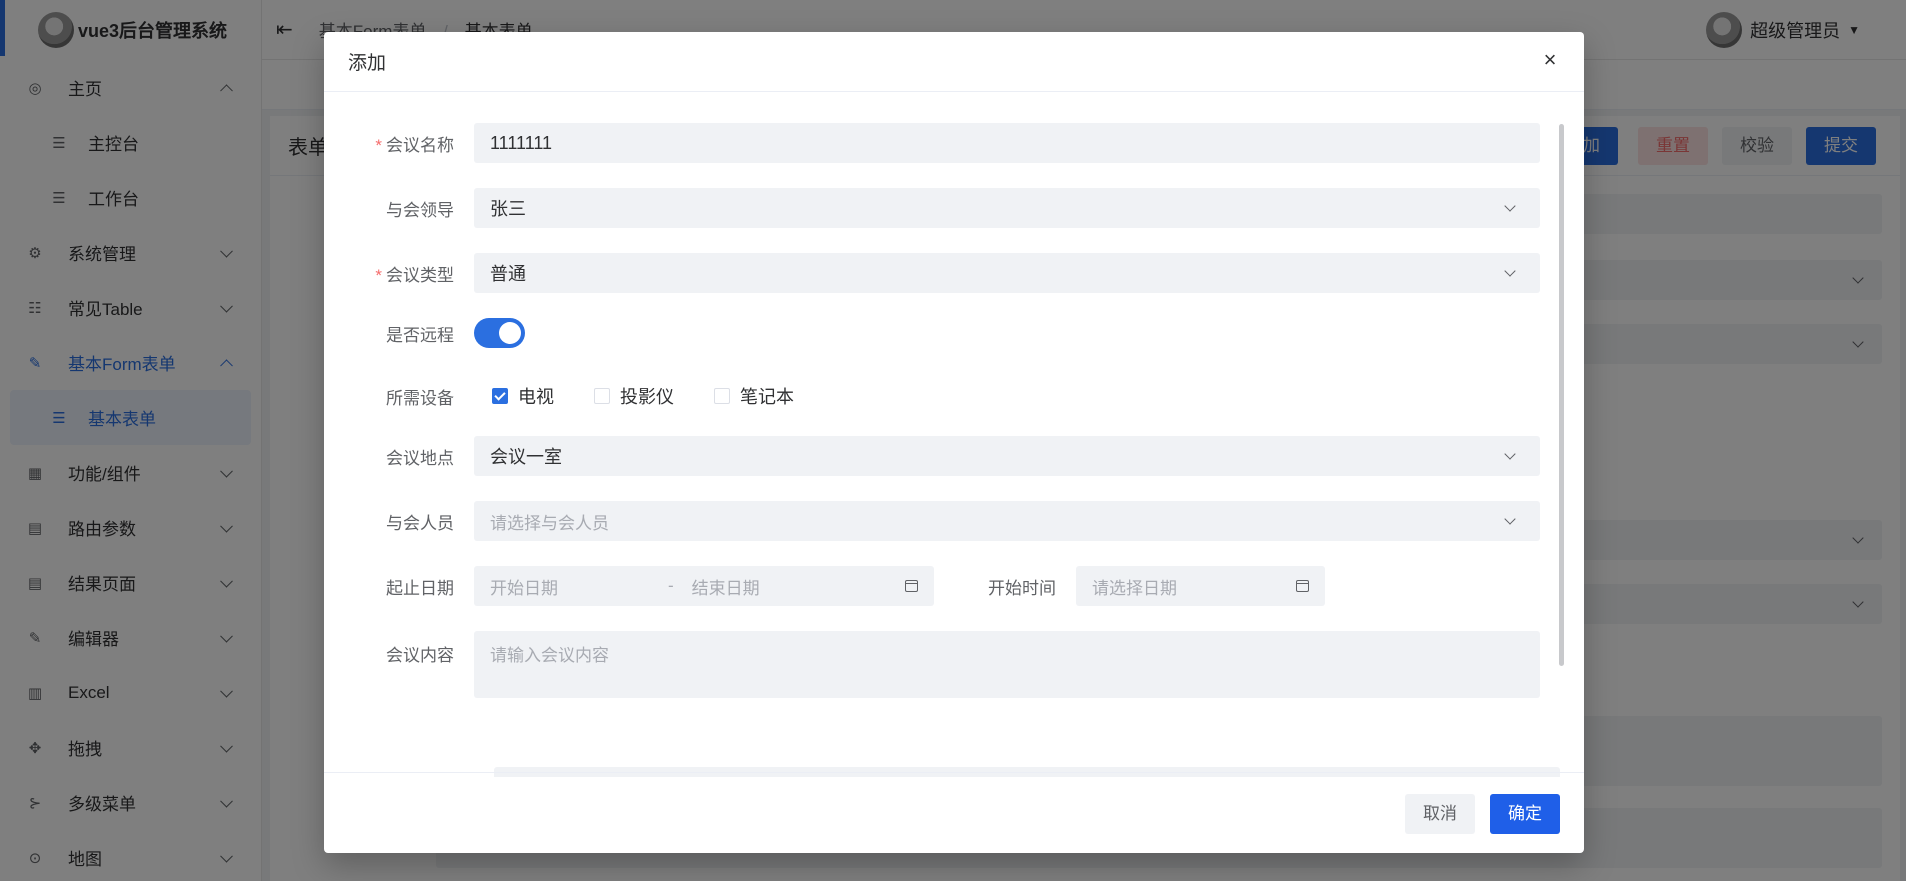 The height and width of the screenshot is (881, 1906). I want to click on remote-switch, so click(499, 333).